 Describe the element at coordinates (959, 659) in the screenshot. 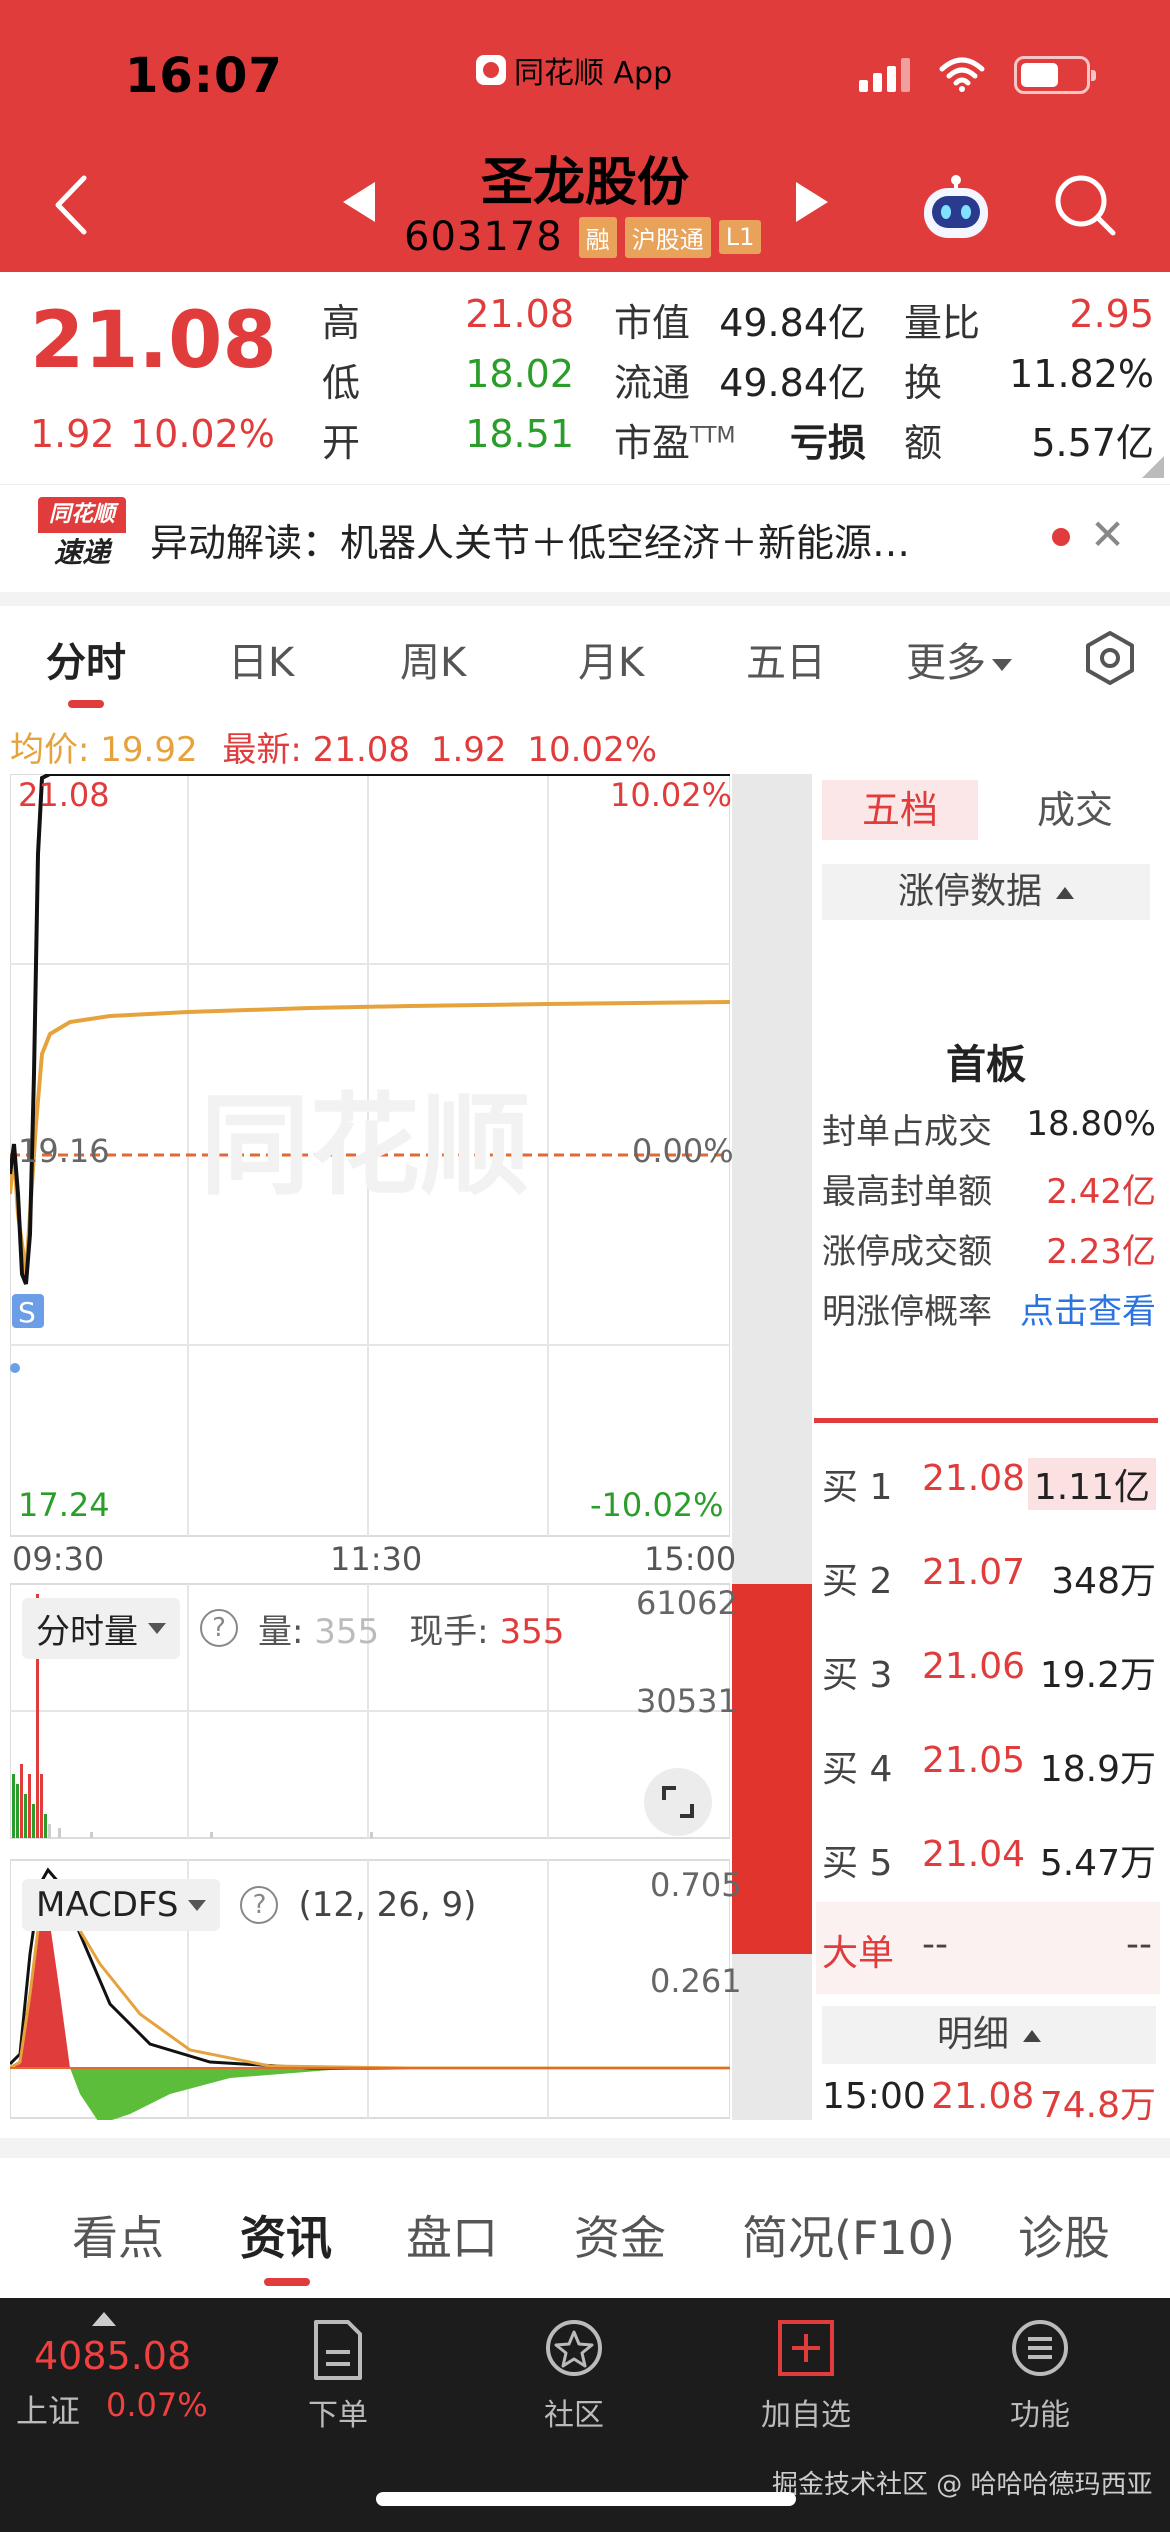

I see `tab-more: 更多` at that location.